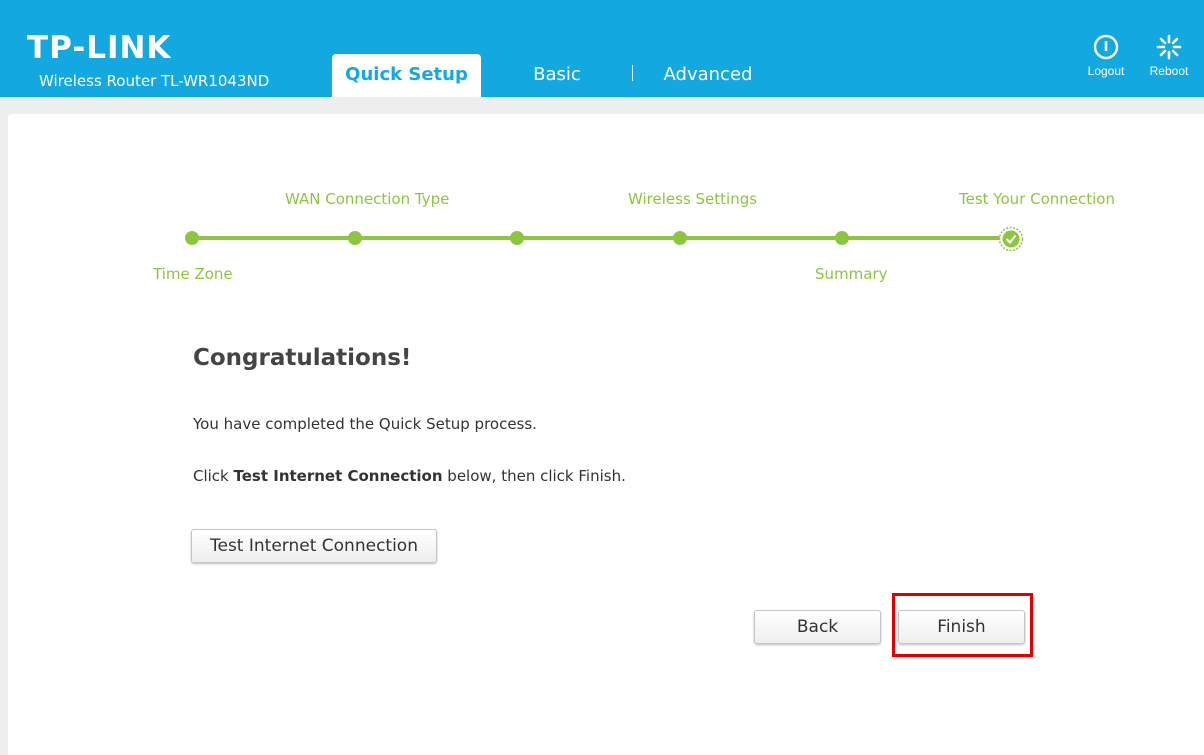 The height and width of the screenshot is (755, 1204). What do you see at coordinates (602, 238) in the screenshot?
I see `progress-track` at bounding box center [602, 238].